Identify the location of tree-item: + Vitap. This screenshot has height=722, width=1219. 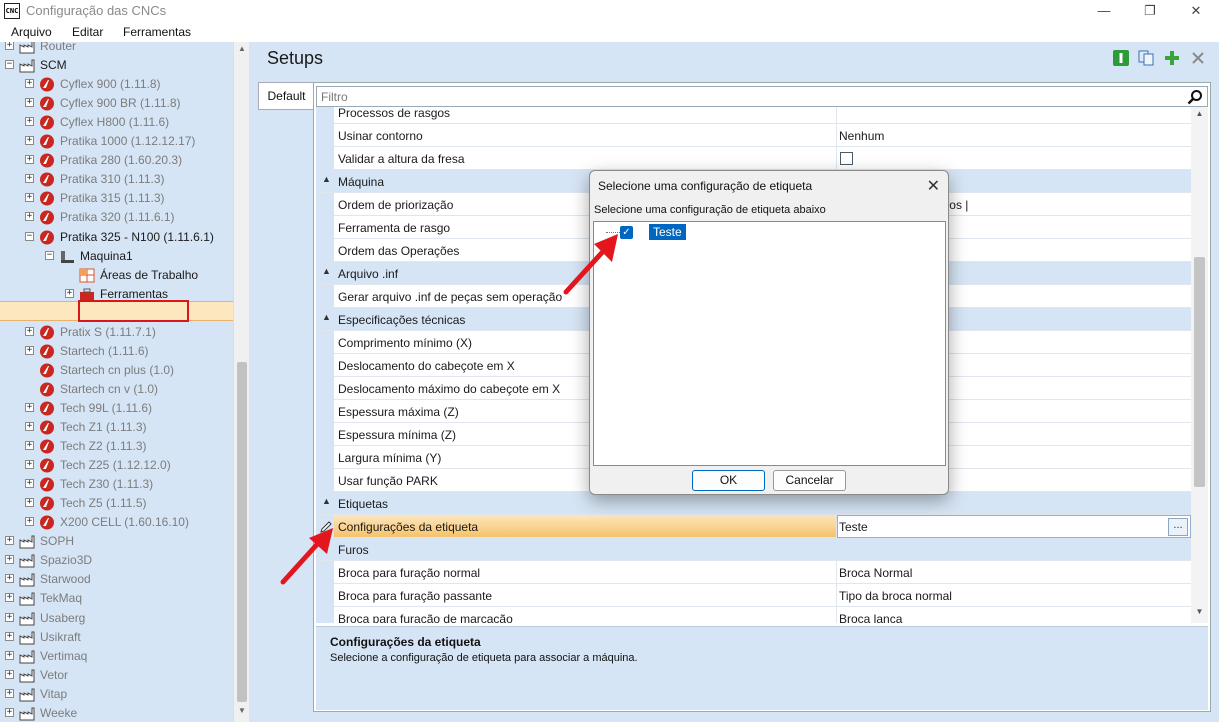
(116, 694).